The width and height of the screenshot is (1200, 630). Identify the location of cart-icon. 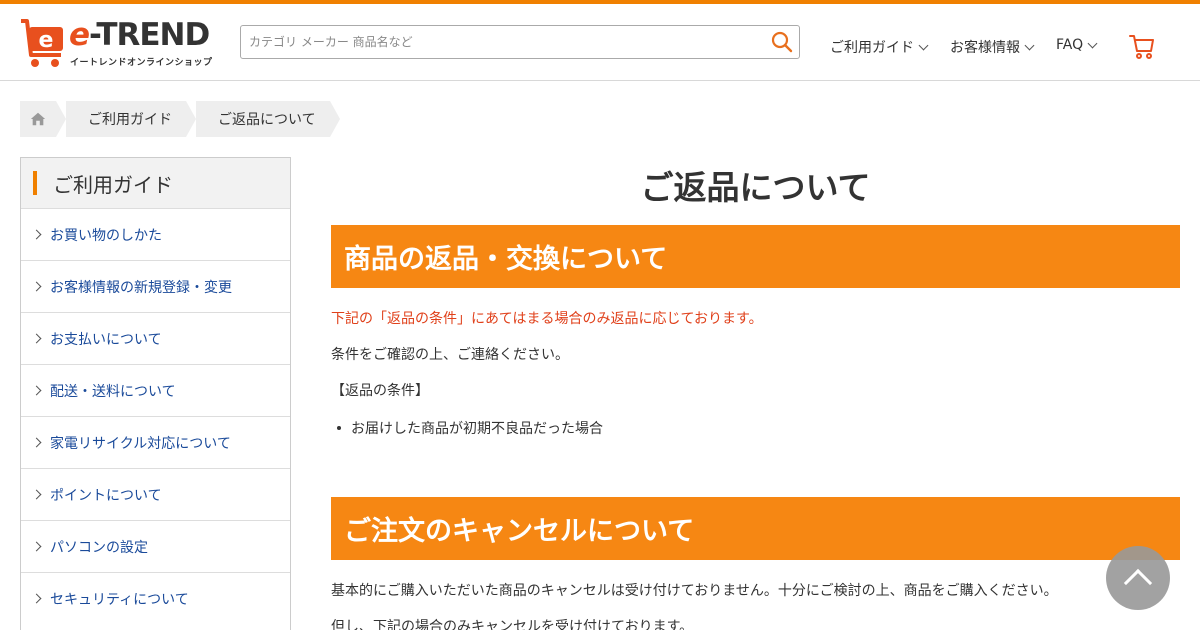
(1142, 46).